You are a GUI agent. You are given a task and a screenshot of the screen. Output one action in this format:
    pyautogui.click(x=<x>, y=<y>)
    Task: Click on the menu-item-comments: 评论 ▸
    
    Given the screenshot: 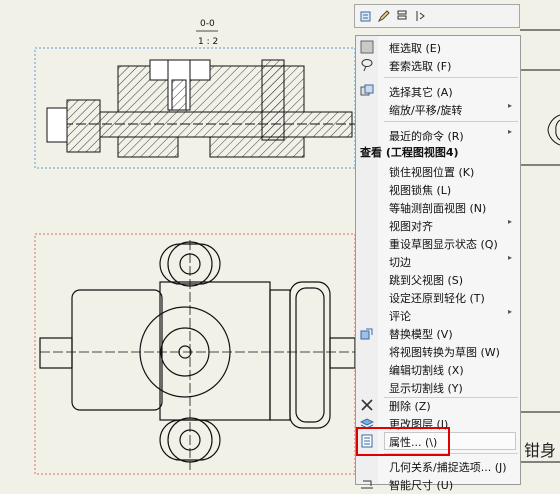 What is the action you would take?
    pyautogui.click(x=438, y=315)
    